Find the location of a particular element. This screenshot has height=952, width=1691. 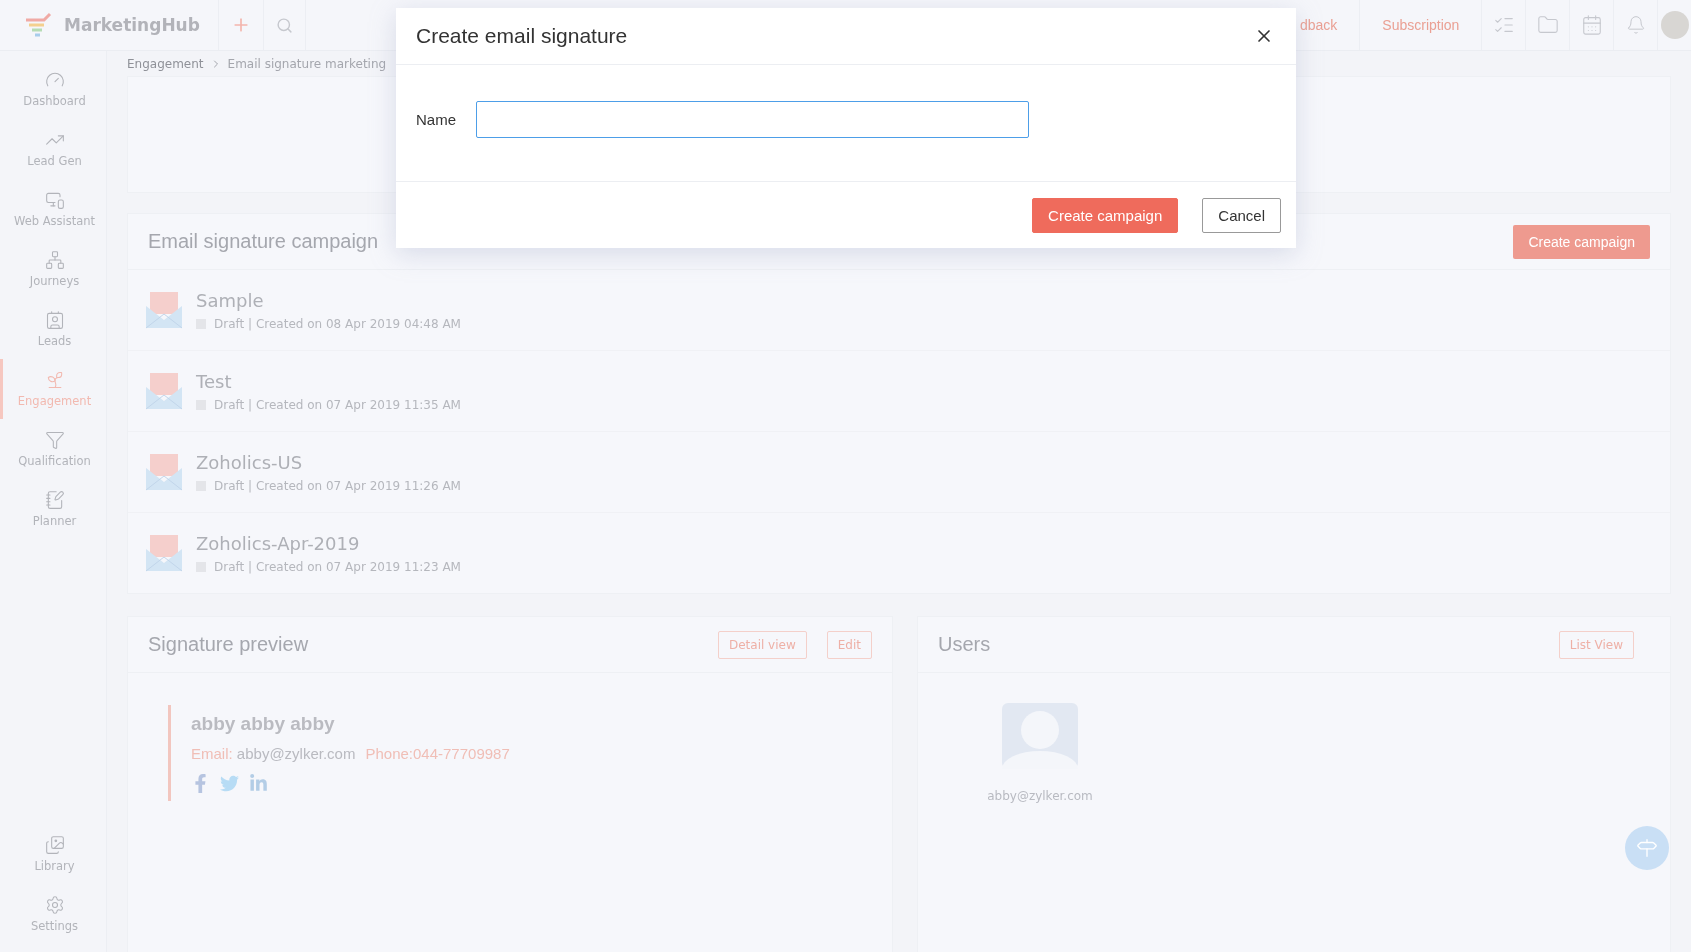

contact-card-icon is located at coordinates (54, 320).